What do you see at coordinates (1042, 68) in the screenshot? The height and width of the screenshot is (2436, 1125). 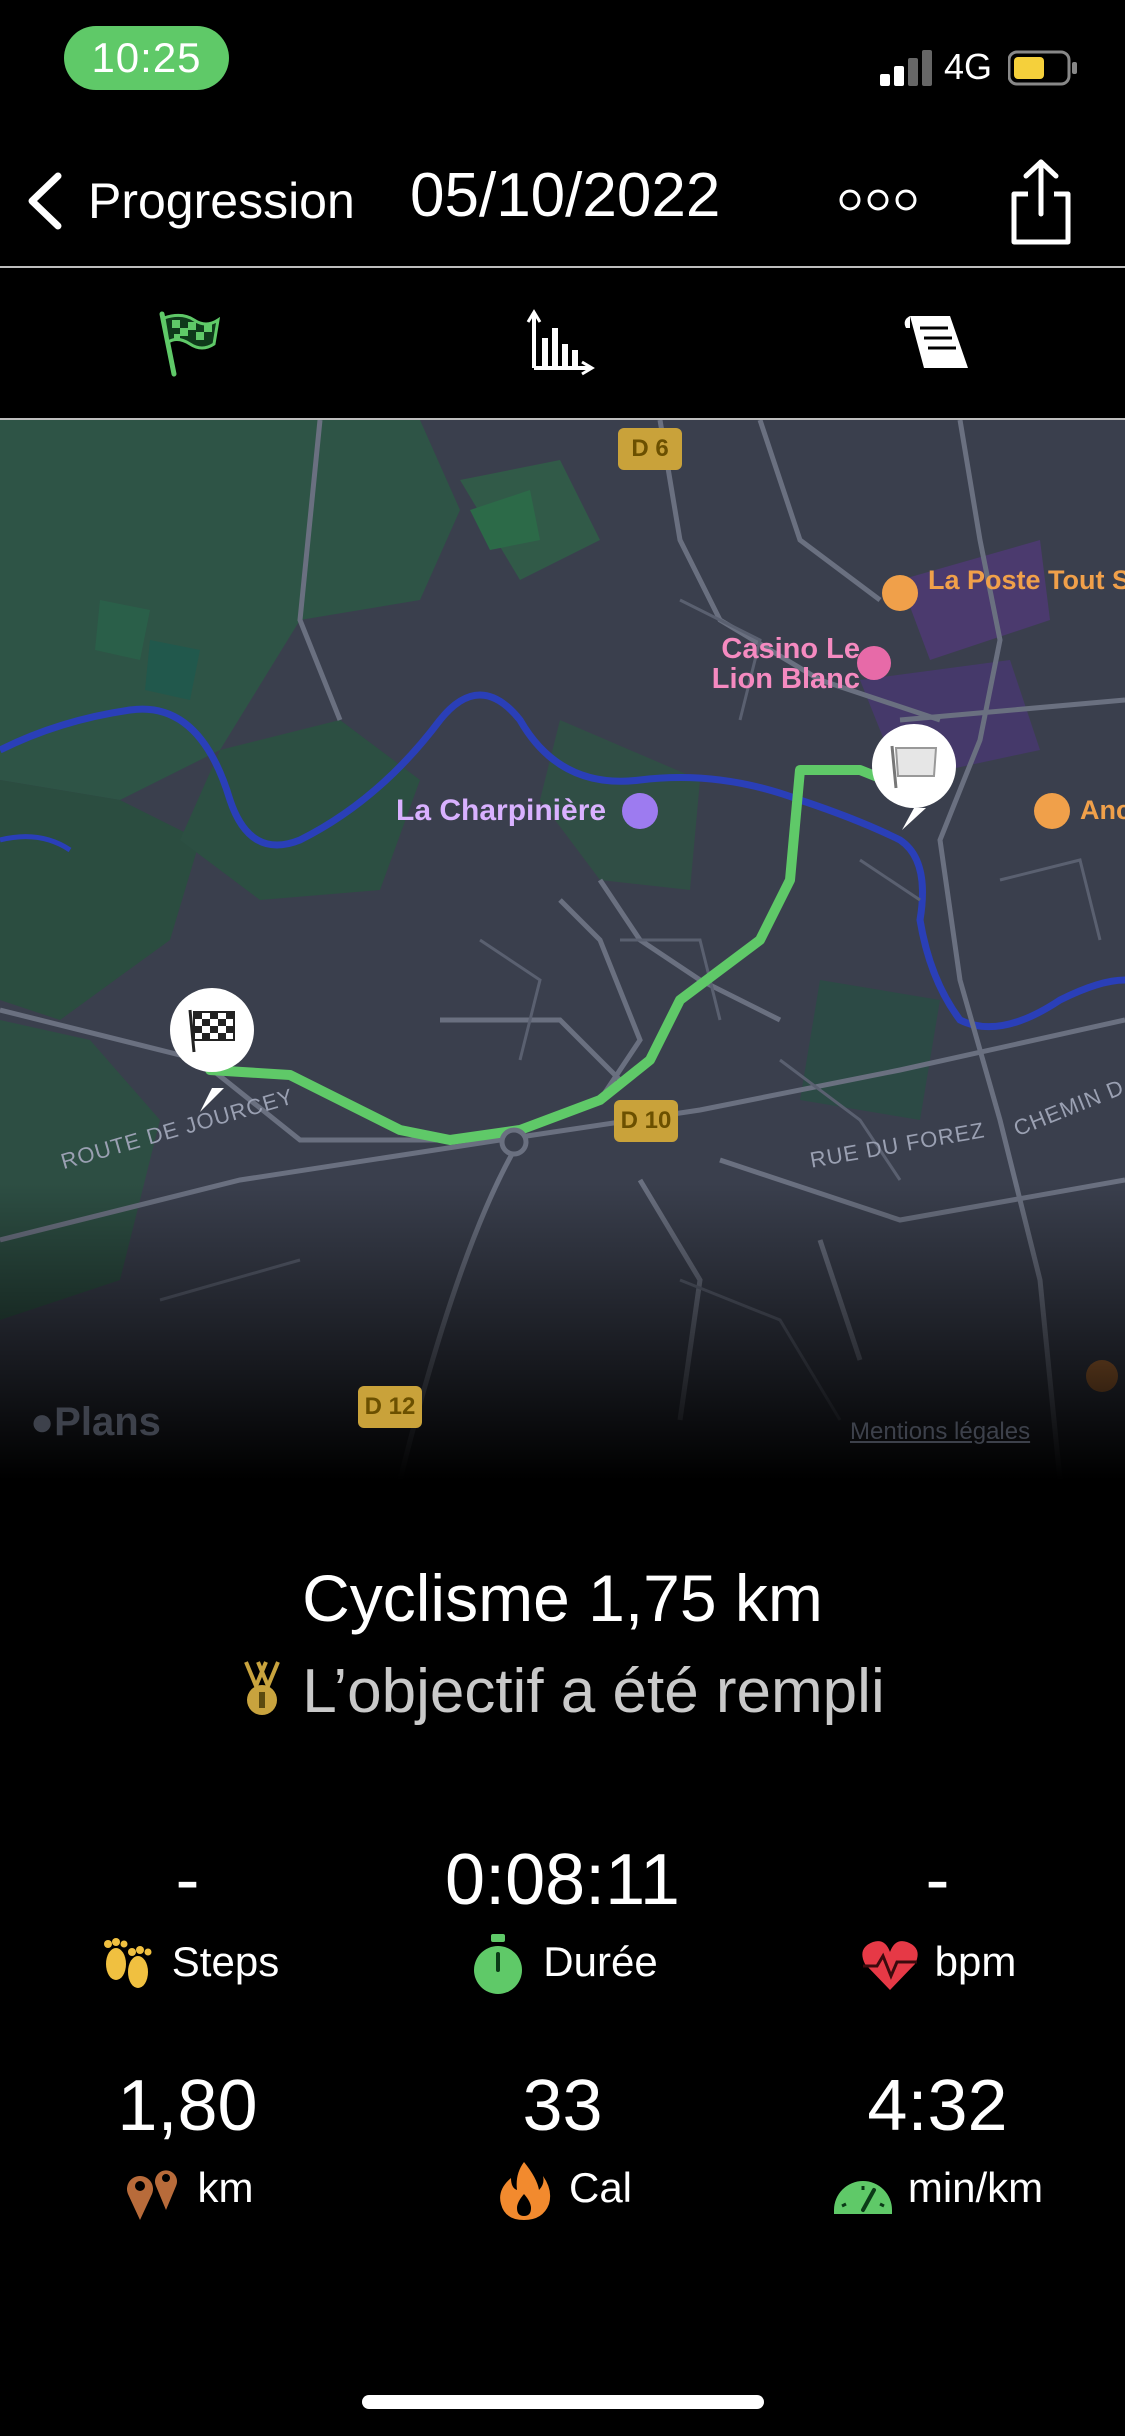 I see `battery-icon` at bounding box center [1042, 68].